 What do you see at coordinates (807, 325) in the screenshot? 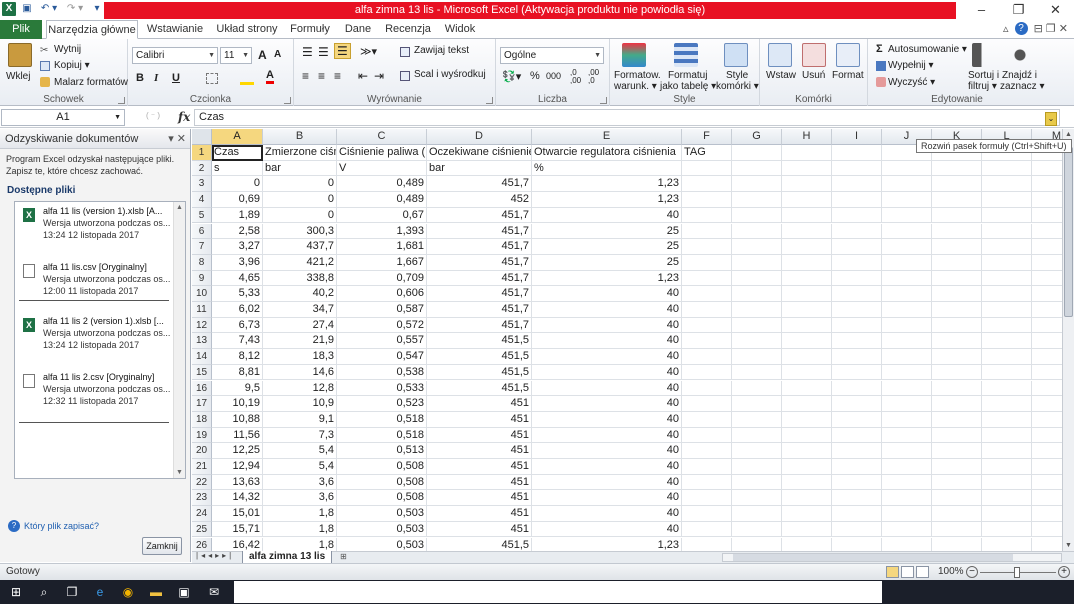
I see `cell-h12` at bounding box center [807, 325].